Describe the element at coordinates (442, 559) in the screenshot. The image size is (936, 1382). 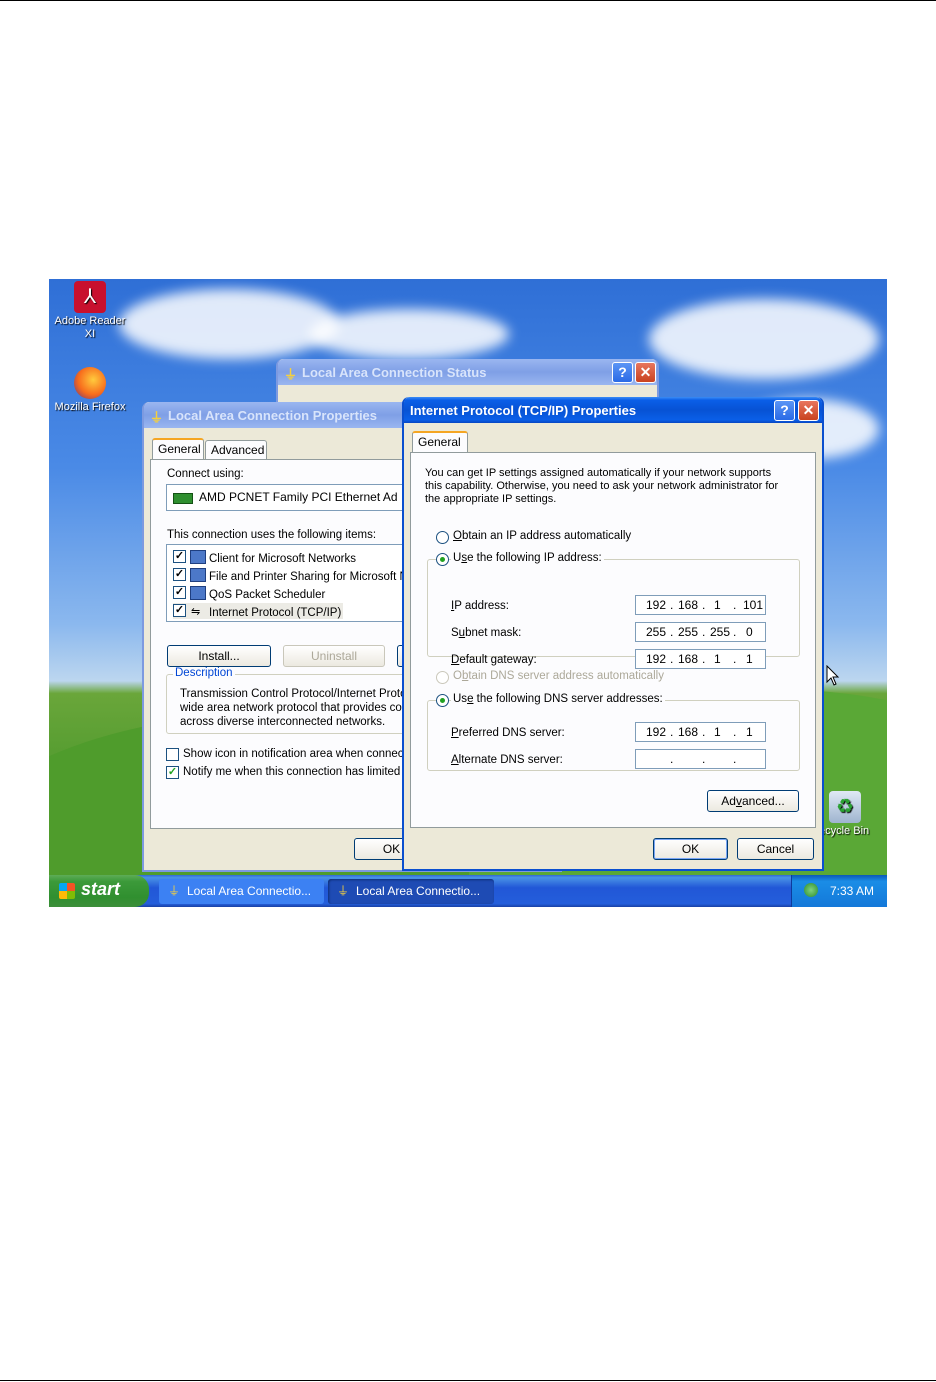
I see `use-ip-radio` at that location.